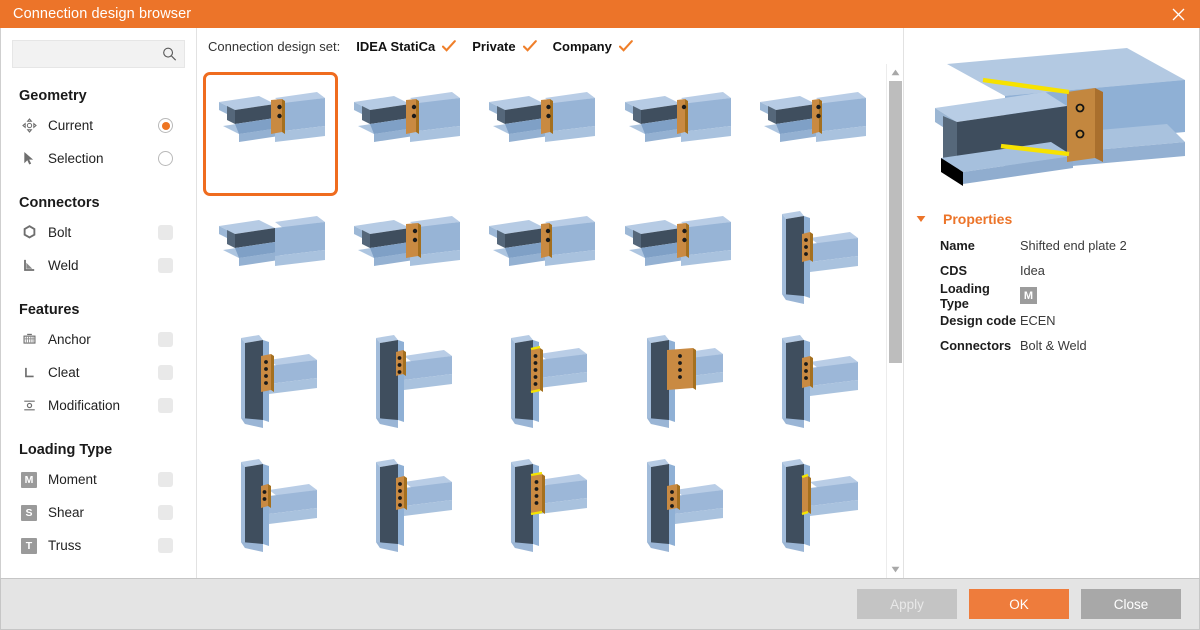 This screenshot has height=630, width=1200. I want to click on search-box, so click(109, 54).